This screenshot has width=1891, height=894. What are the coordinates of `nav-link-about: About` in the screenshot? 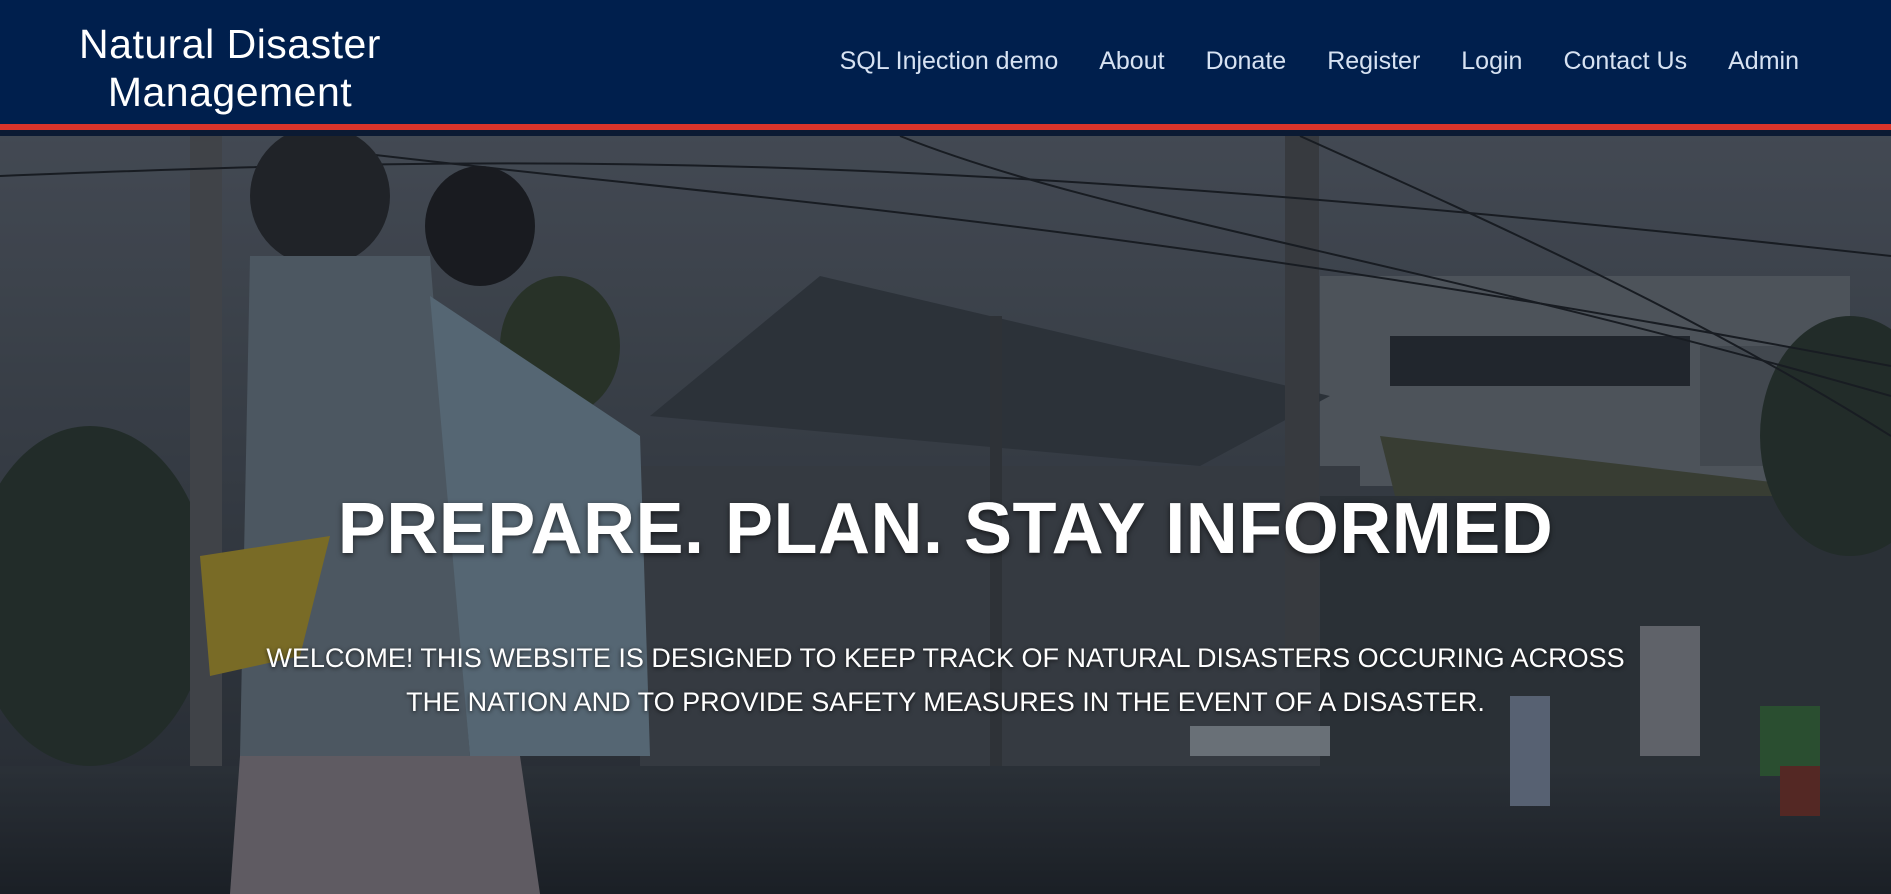 It's located at (1131, 61).